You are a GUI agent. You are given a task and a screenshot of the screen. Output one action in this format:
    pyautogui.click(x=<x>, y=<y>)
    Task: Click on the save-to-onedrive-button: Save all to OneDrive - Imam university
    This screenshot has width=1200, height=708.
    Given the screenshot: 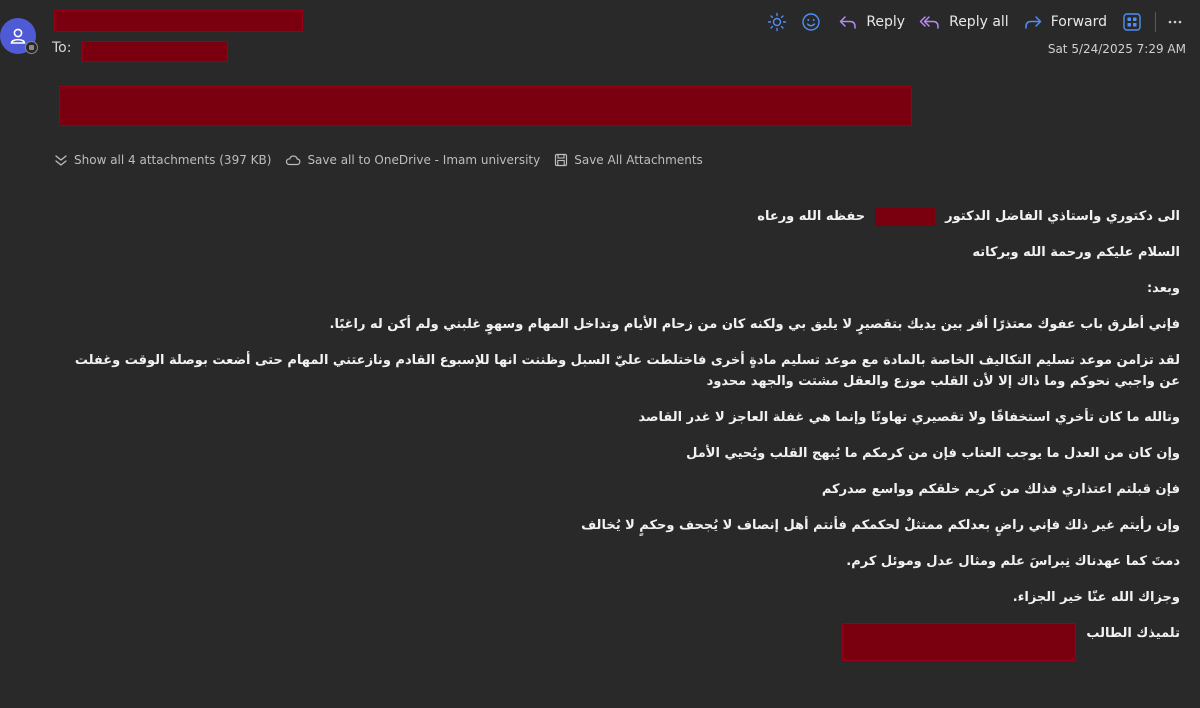 What is the action you would take?
    pyautogui.click(x=412, y=160)
    